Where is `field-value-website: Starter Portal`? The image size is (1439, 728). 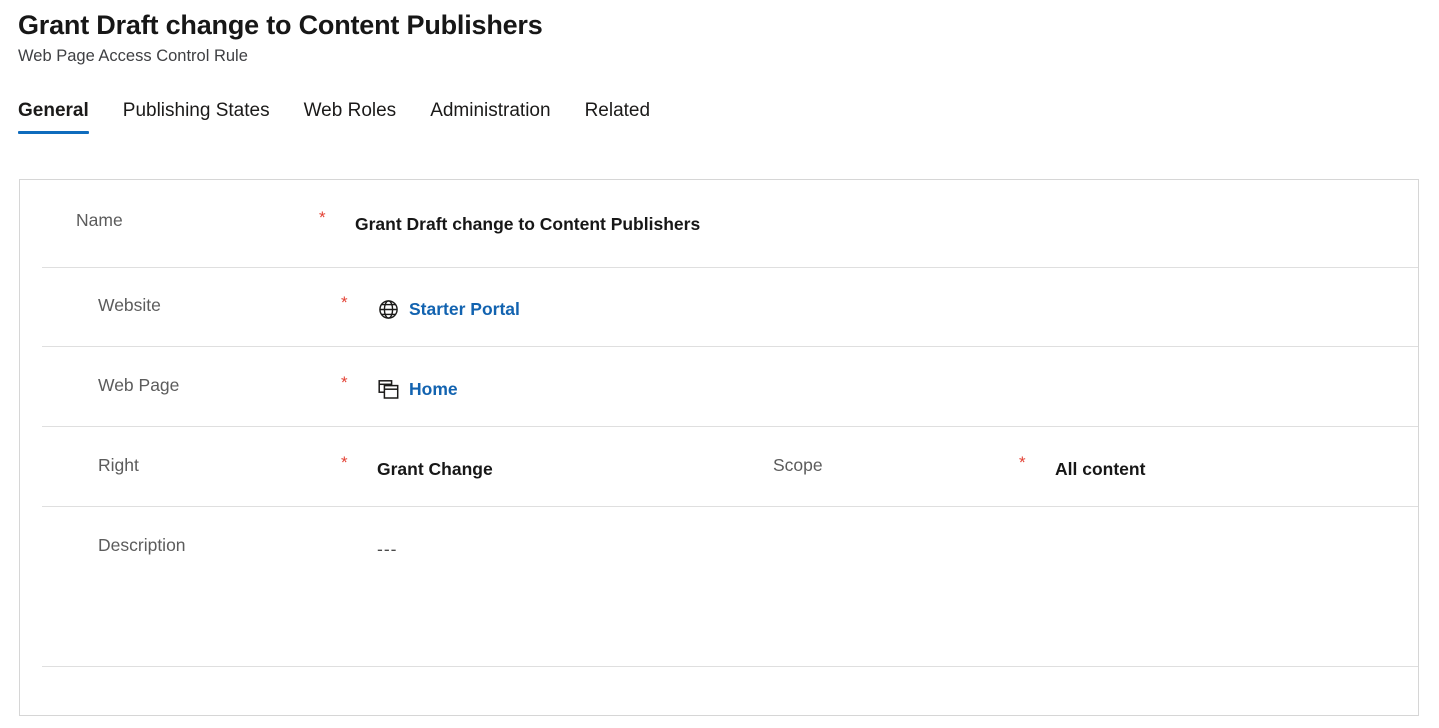 field-value-website: Starter Portal is located at coordinates (448, 306).